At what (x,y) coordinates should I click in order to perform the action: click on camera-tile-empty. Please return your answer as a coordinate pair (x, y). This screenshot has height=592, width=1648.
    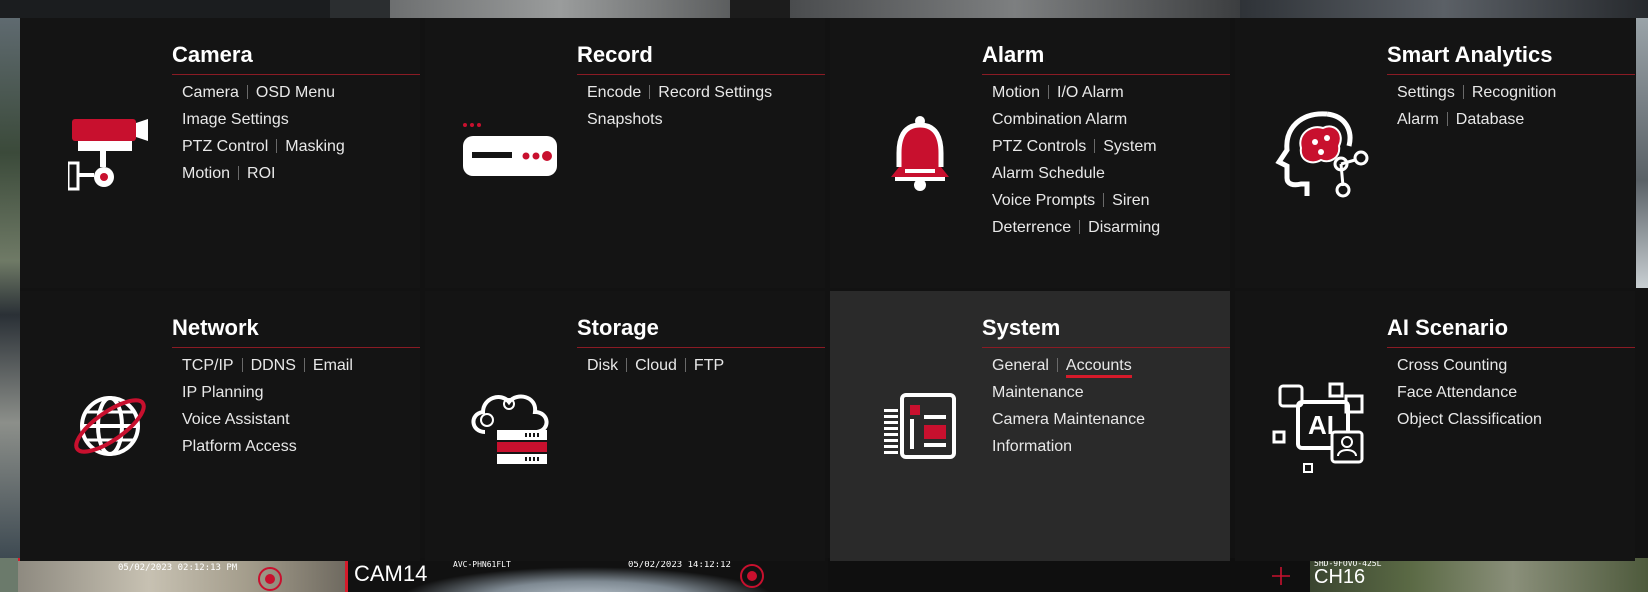
    Looking at the image, I should click on (1069, 575).